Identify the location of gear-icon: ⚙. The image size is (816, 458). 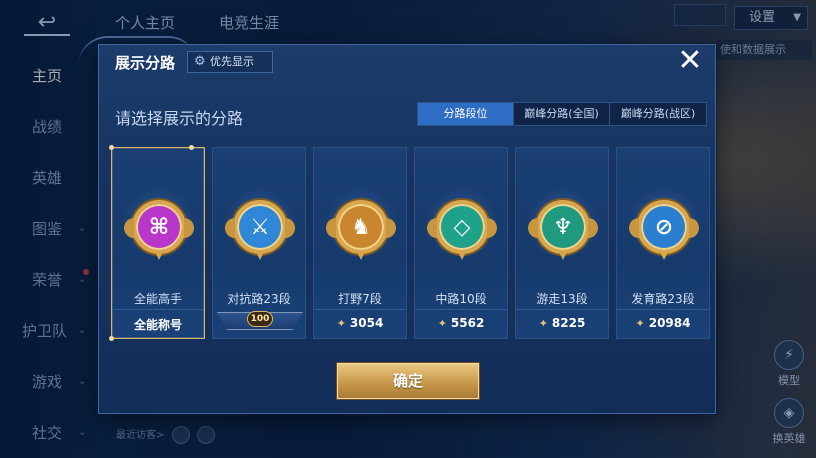
(200, 61).